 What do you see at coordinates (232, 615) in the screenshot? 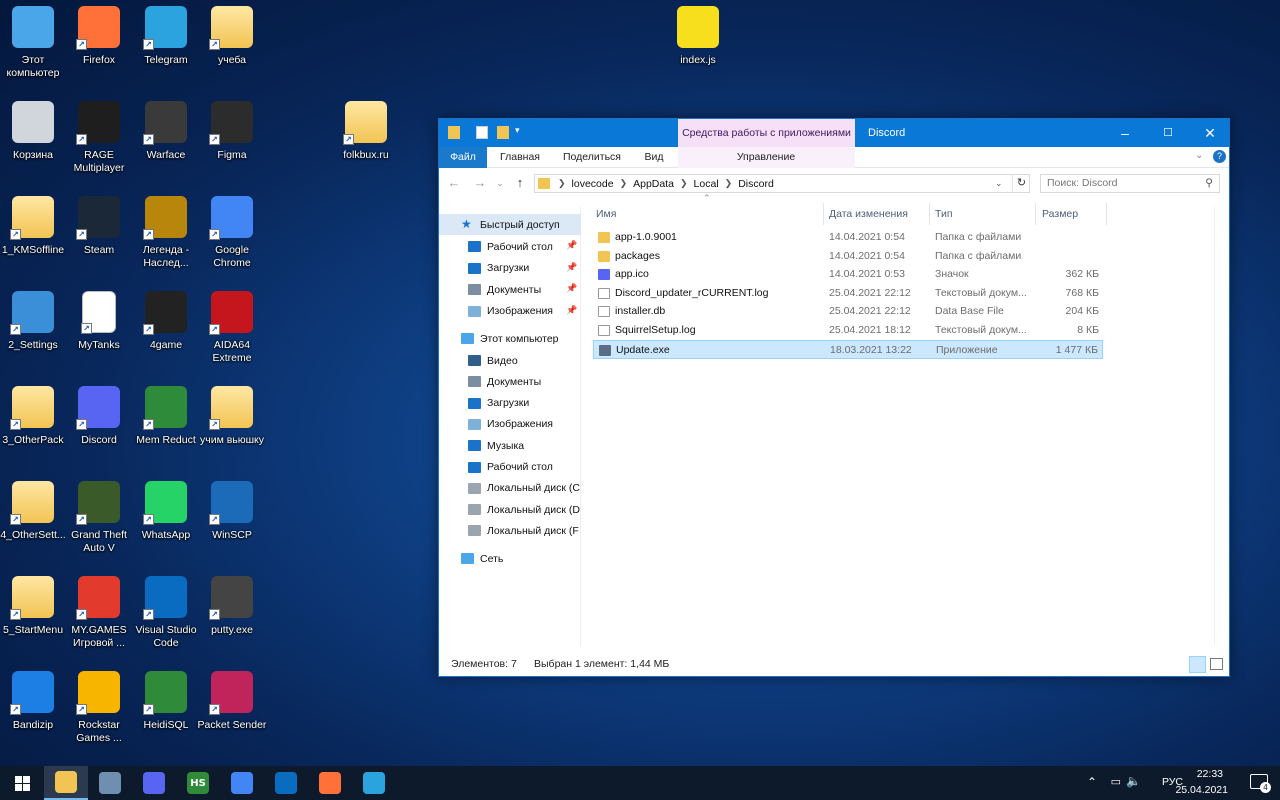
I see `desktop-icon: ↗ putty.exe` at bounding box center [232, 615].